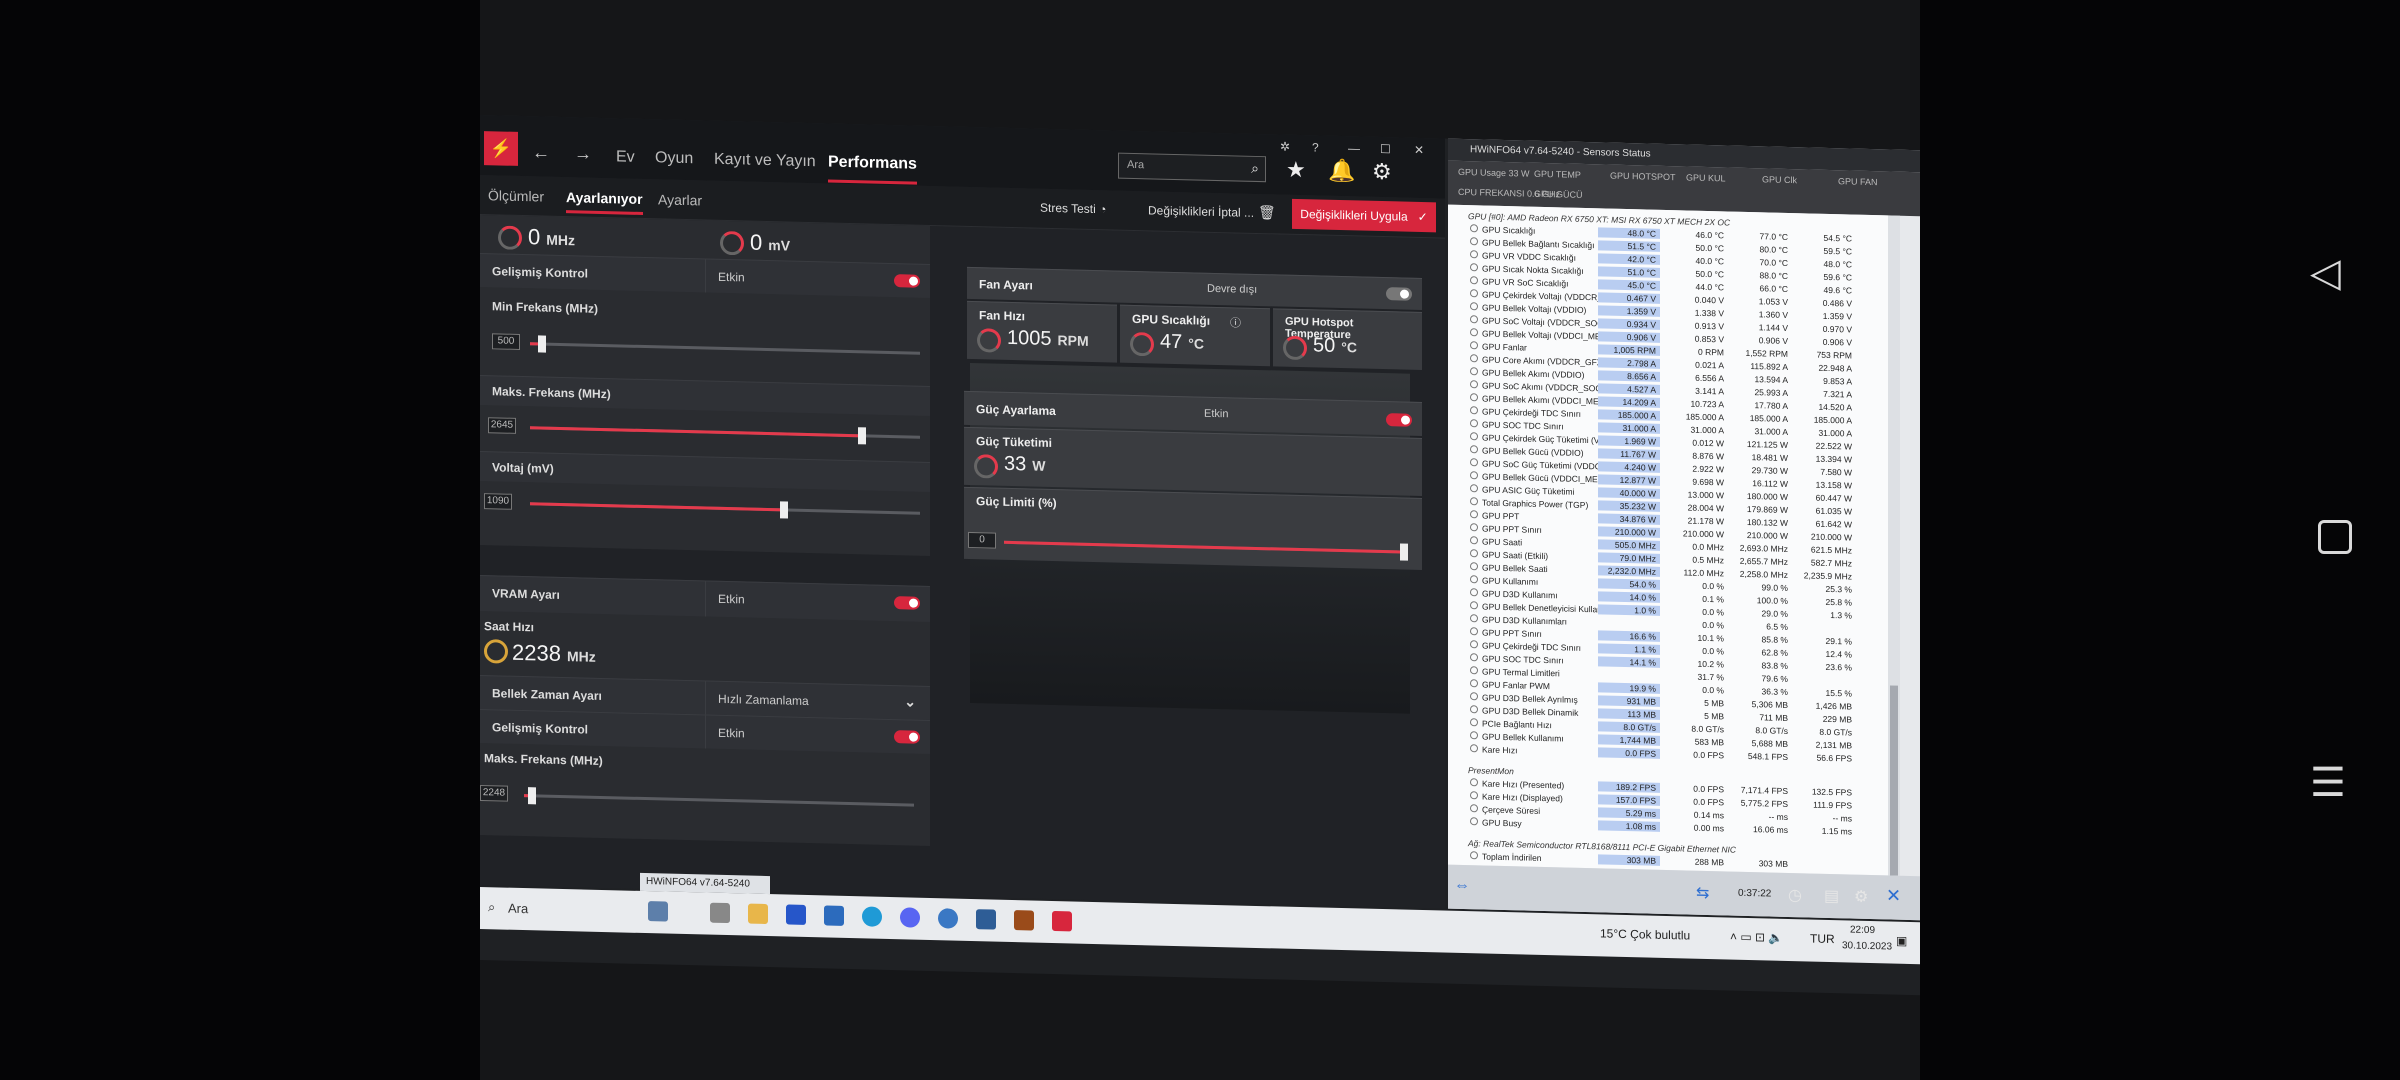 Image resolution: width=2400 pixels, height=1080 pixels. I want to click on sensor-section-label: PresentMon, so click(1491, 771).